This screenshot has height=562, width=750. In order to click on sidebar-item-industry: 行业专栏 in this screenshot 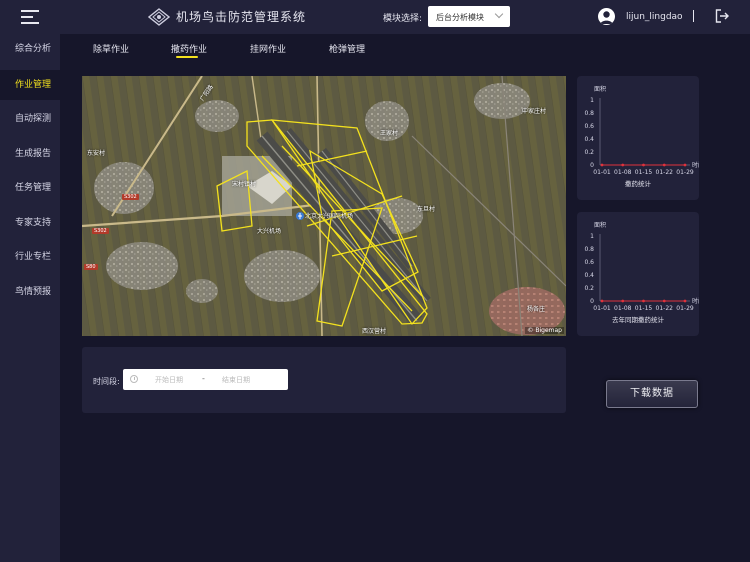, I will do `click(30, 257)`.